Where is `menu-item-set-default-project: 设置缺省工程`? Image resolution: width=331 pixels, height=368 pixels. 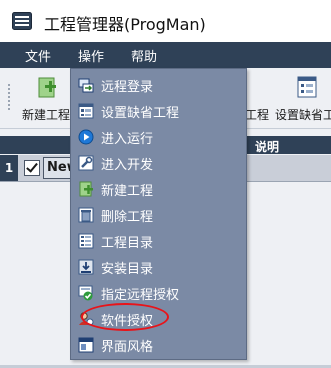 menu-item-set-default-project: 设置缺省工程 is located at coordinates (158, 111).